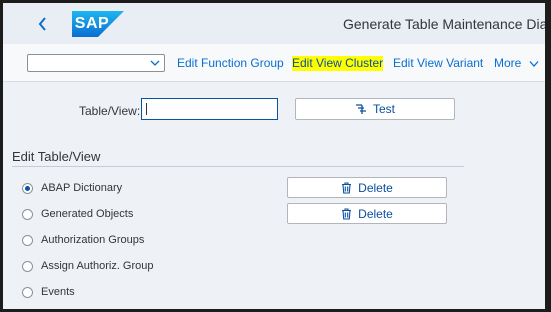 Image resolution: width=551 pixels, height=312 pixels. Describe the element at coordinates (96, 63) in the screenshot. I see `toolbar-select` at that location.